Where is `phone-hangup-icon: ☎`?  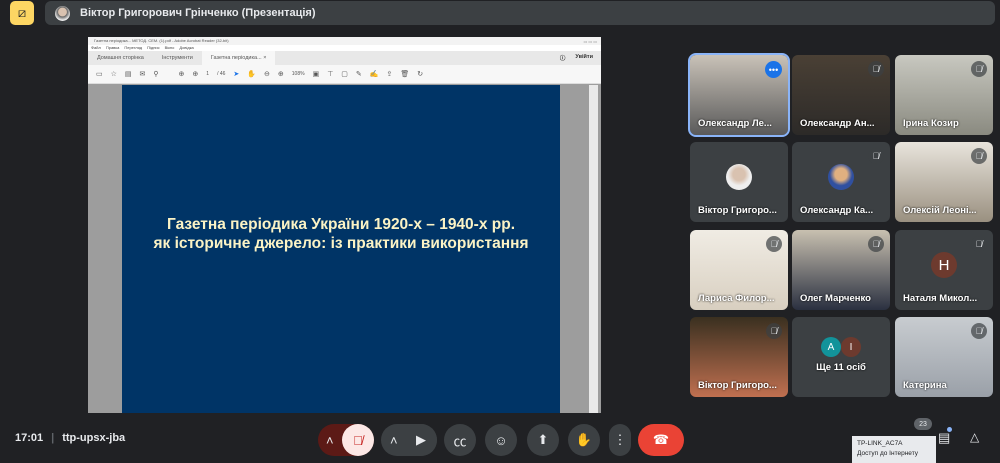 phone-hangup-icon: ☎ is located at coordinates (661, 439).